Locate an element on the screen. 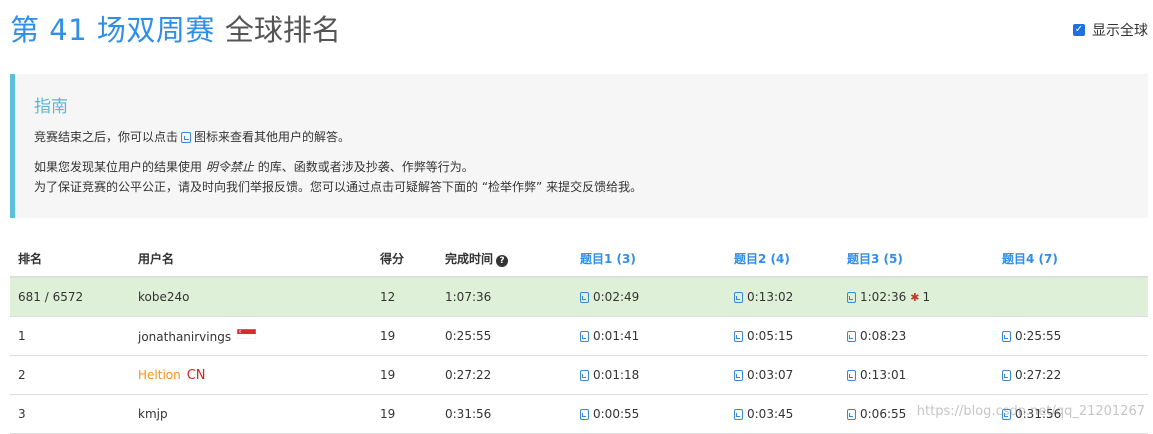 The height and width of the screenshot is (434, 1153). cell-finish-time: 0:27:22 is located at coordinates (504, 375).